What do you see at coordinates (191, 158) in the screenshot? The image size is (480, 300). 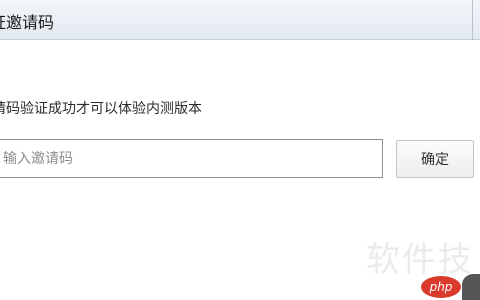 I see `invite-code-input` at bounding box center [191, 158].